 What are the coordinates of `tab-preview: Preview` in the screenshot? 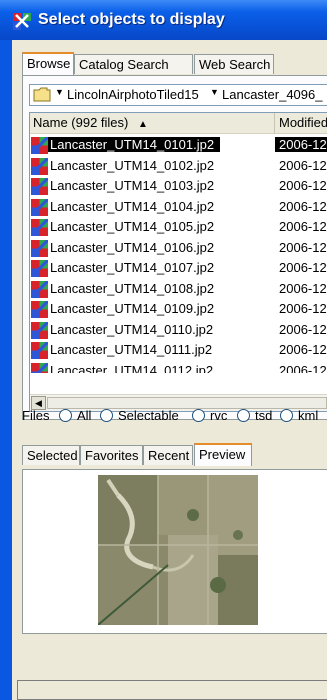 It's located at (223, 454).